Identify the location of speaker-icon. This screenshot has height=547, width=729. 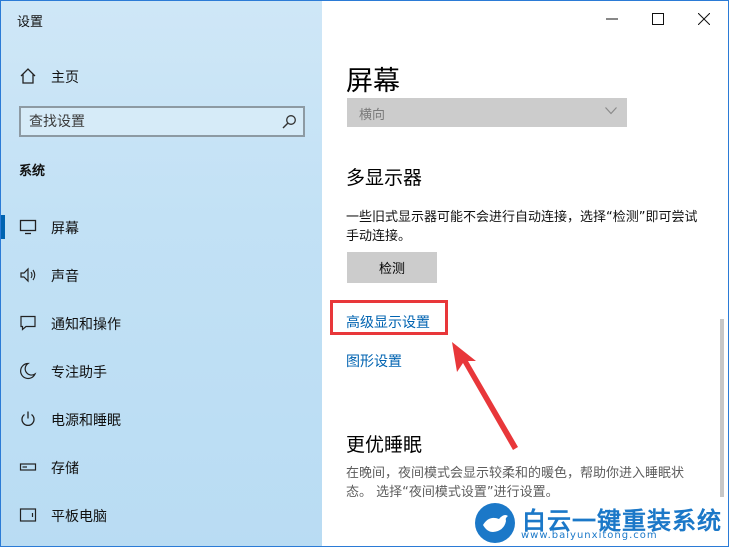
(28, 275).